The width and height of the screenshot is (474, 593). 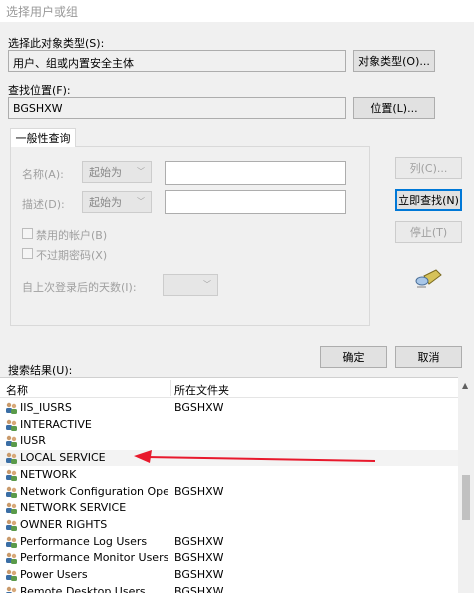 I want to click on search-results-label: 搜索结果(U):, so click(x=40, y=370).